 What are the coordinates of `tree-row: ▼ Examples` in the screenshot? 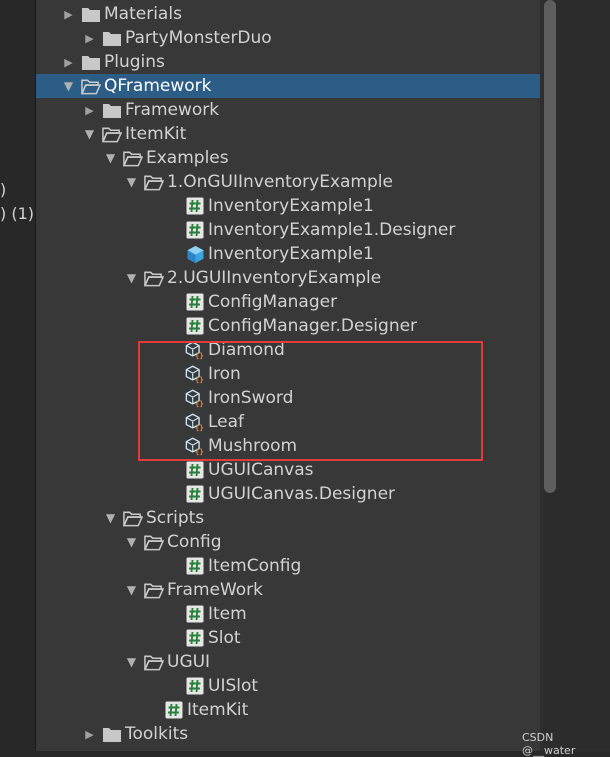 It's located at (288, 158).